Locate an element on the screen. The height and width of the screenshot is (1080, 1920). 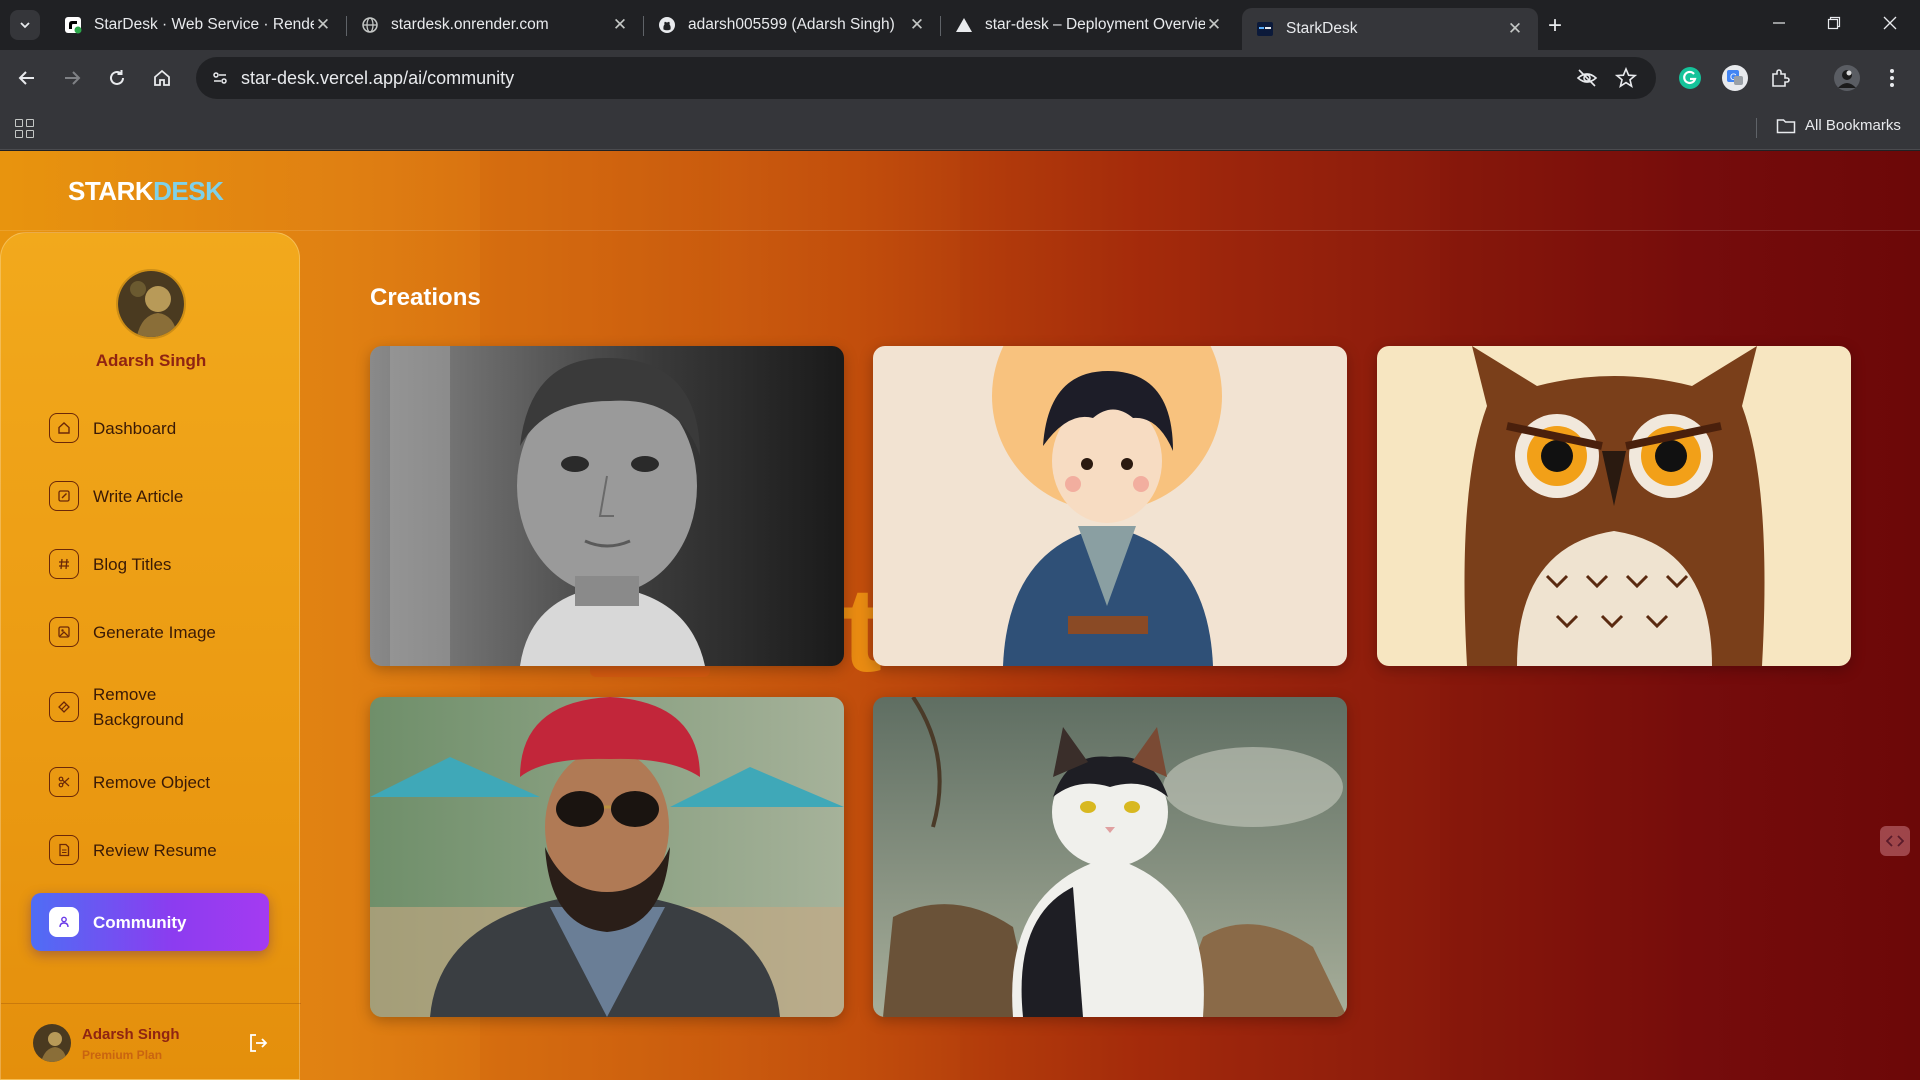
arrow-left-icon is located at coordinates (26, 78).